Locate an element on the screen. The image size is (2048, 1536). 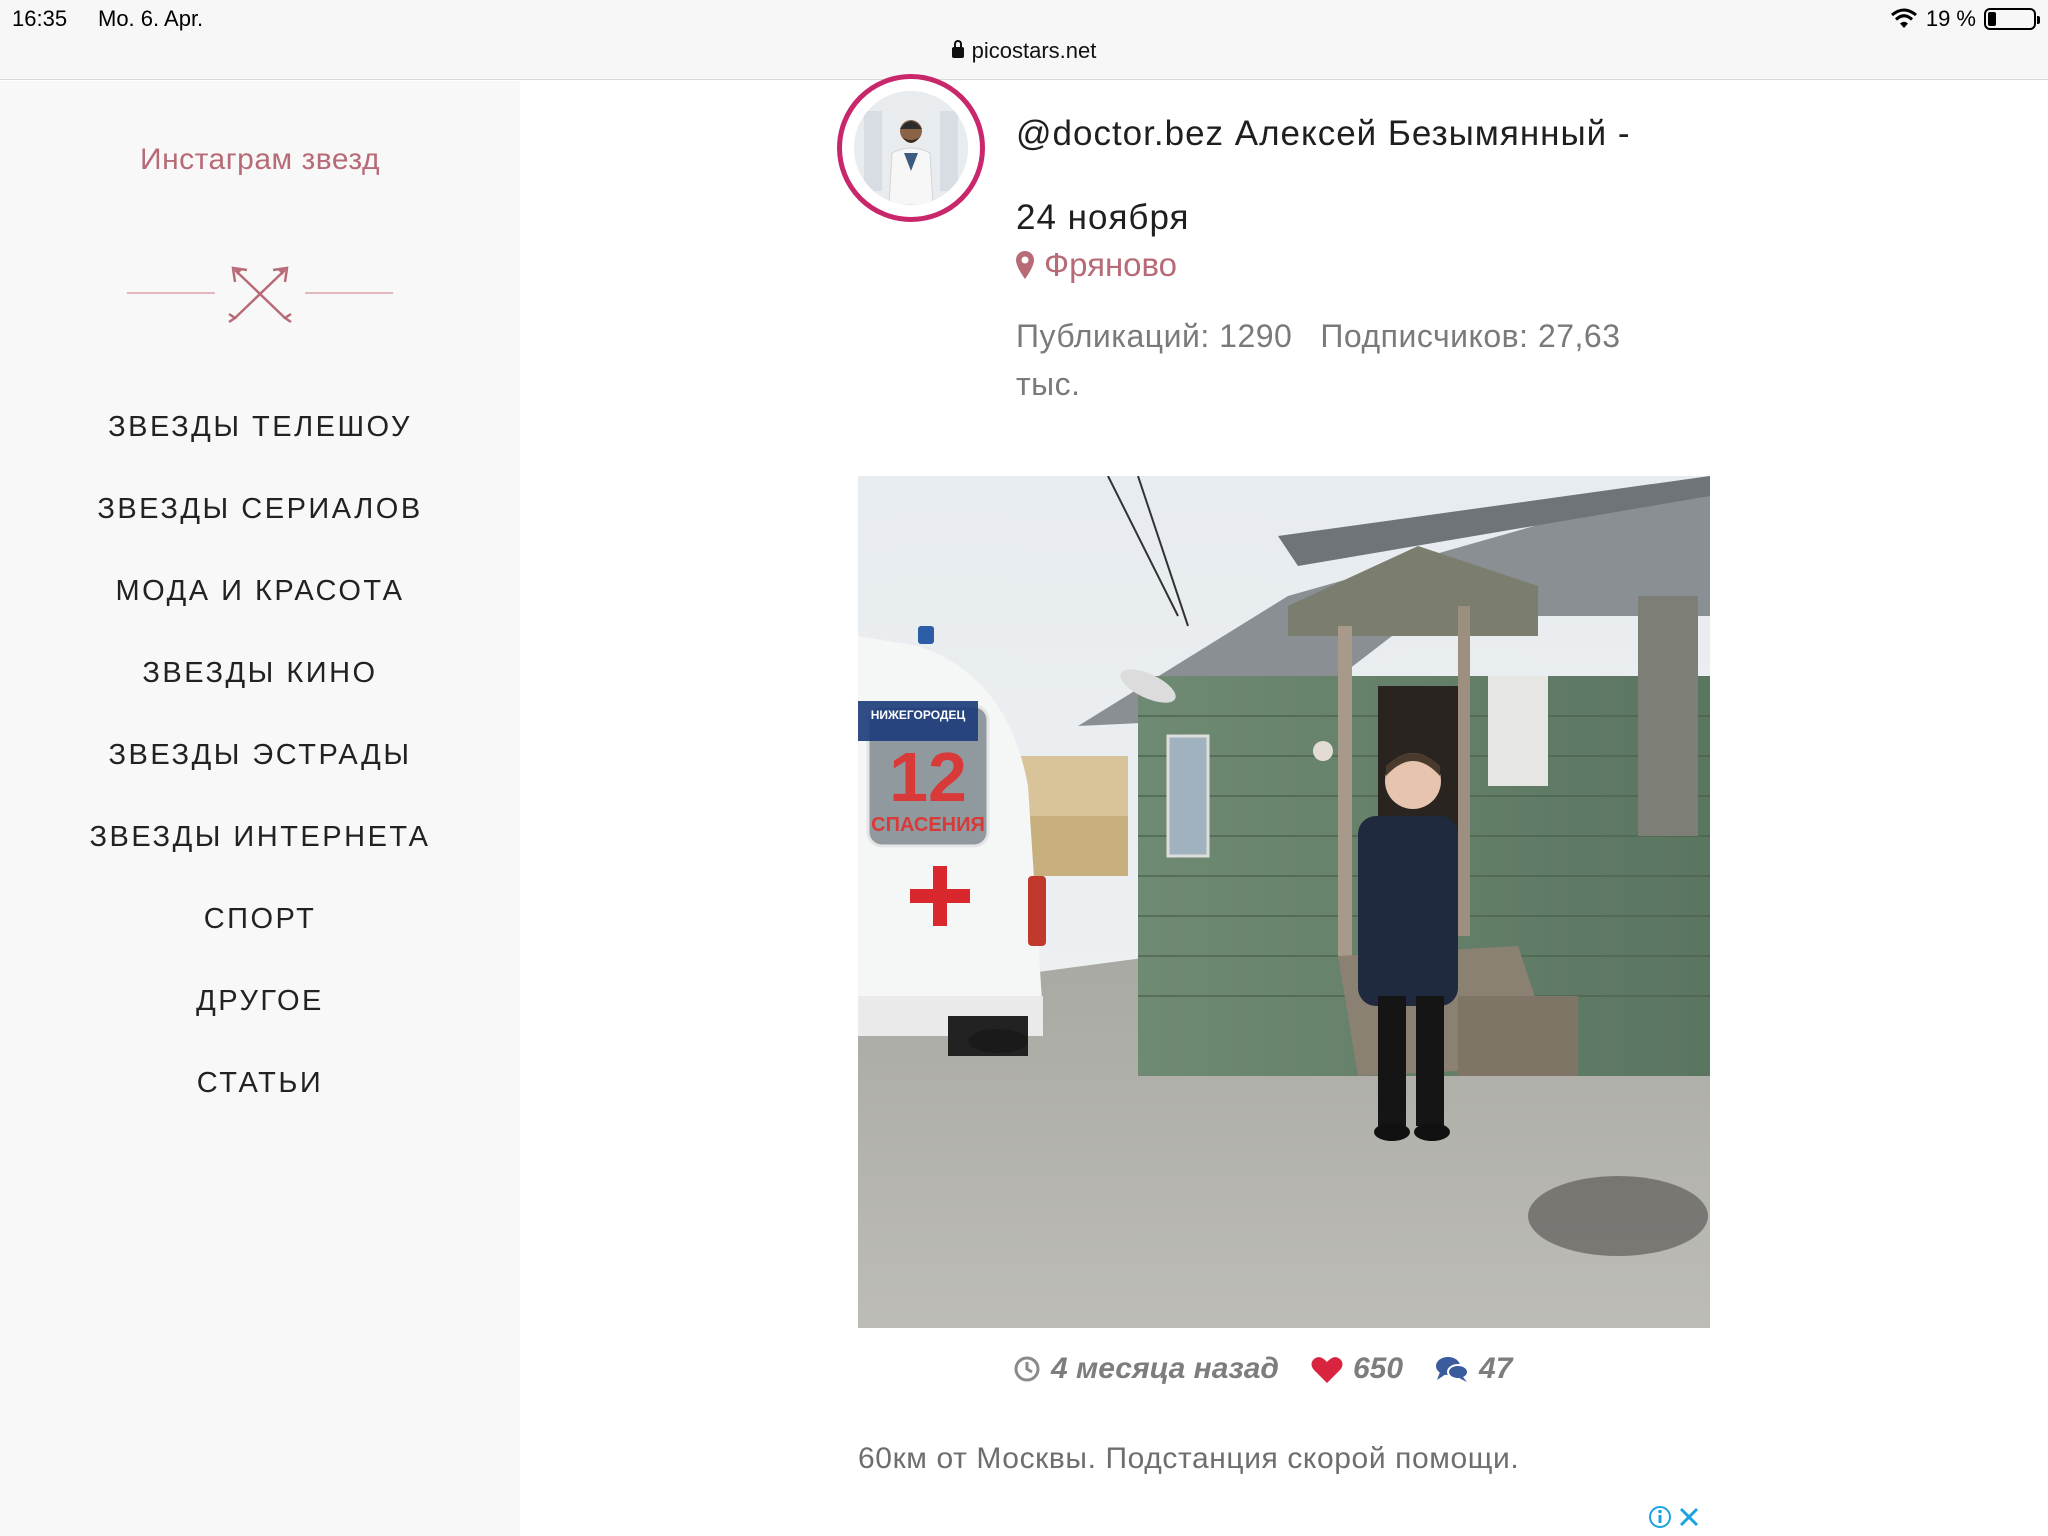
post-time: 4 месяца назад is located at coordinates (1146, 1369).